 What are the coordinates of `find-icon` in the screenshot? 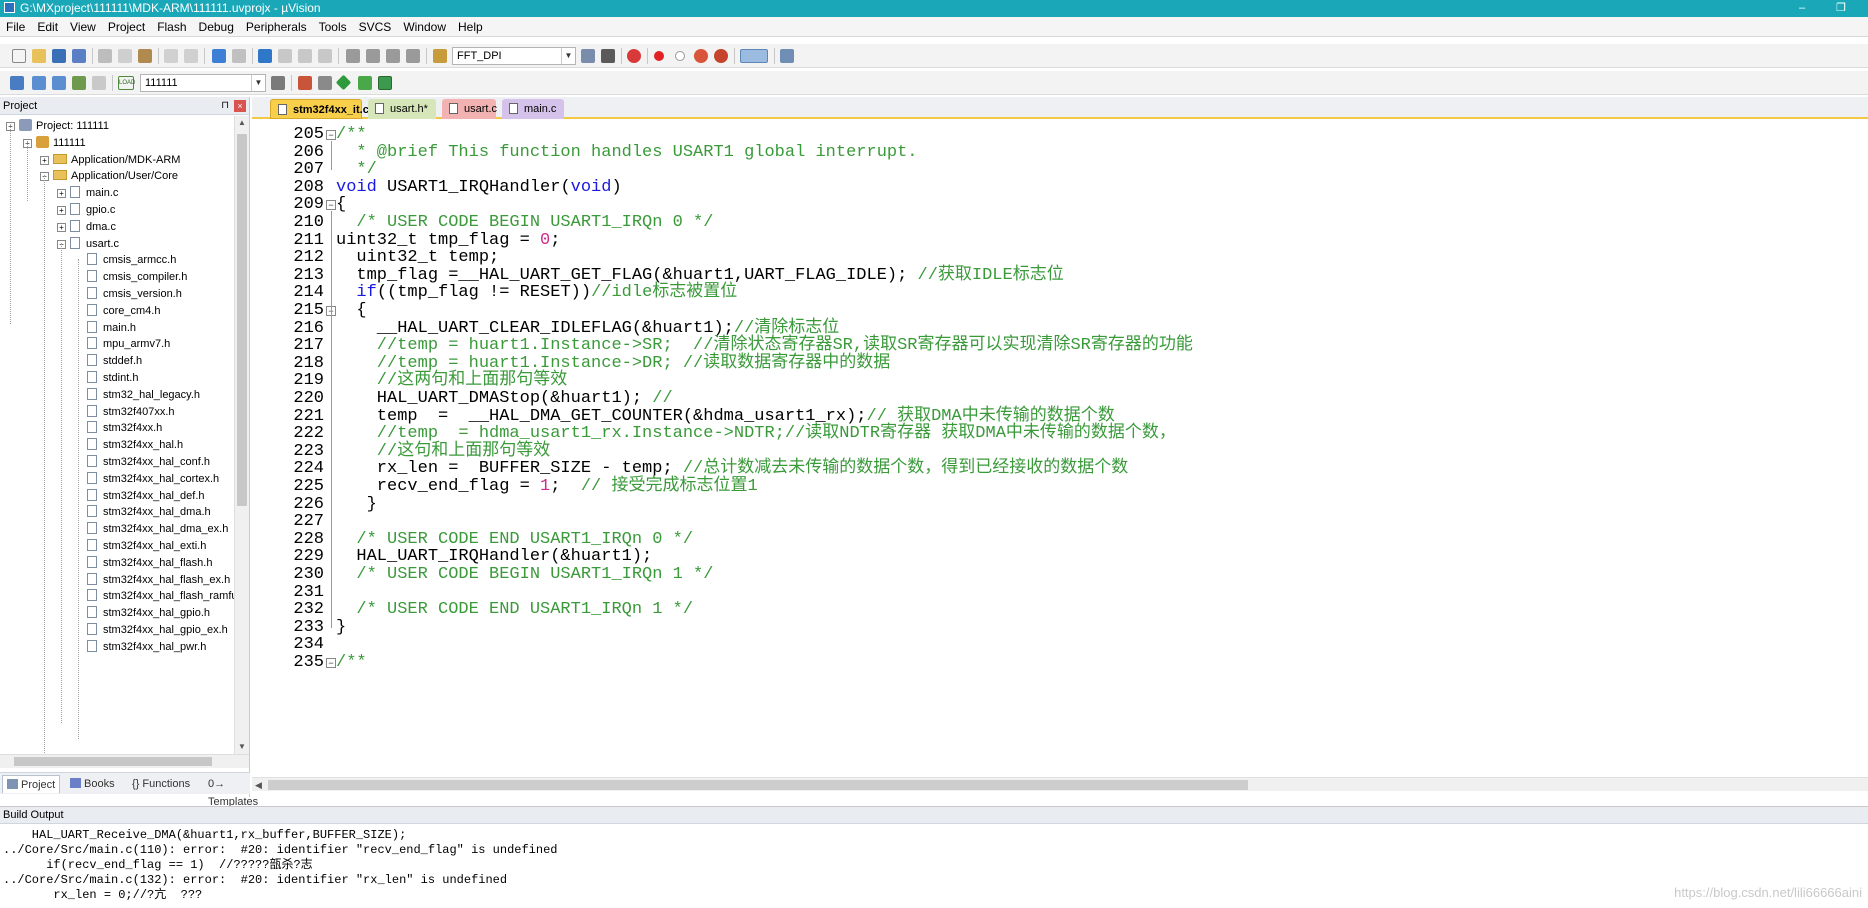 It's located at (588, 56).